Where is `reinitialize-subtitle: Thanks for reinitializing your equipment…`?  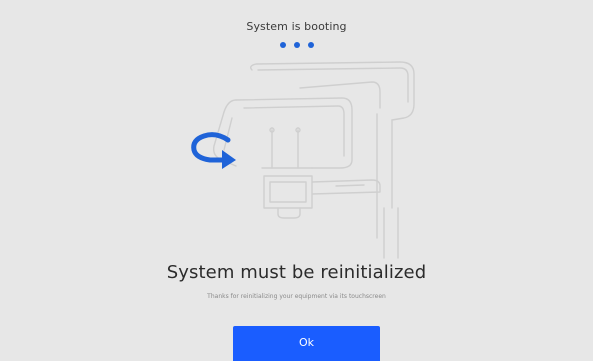
reinitialize-subtitle: Thanks for reinitializing your equipment… is located at coordinates (296, 296).